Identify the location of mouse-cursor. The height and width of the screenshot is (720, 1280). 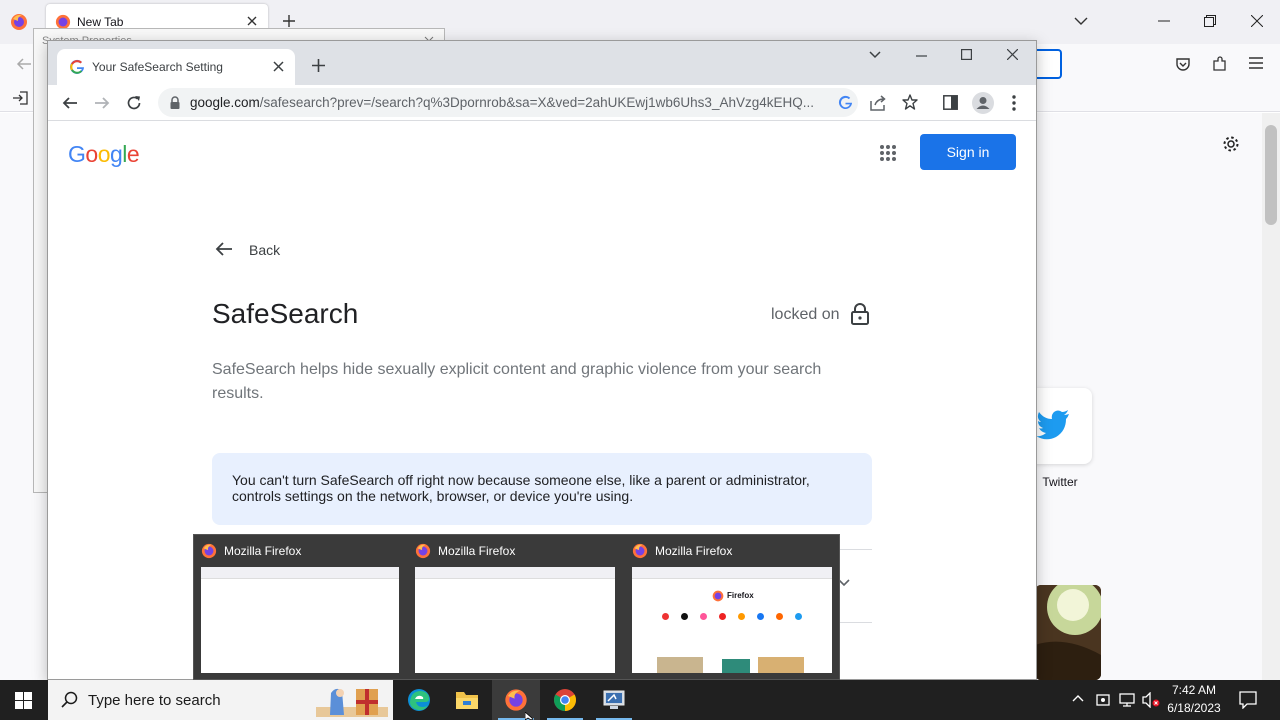
(529, 716).